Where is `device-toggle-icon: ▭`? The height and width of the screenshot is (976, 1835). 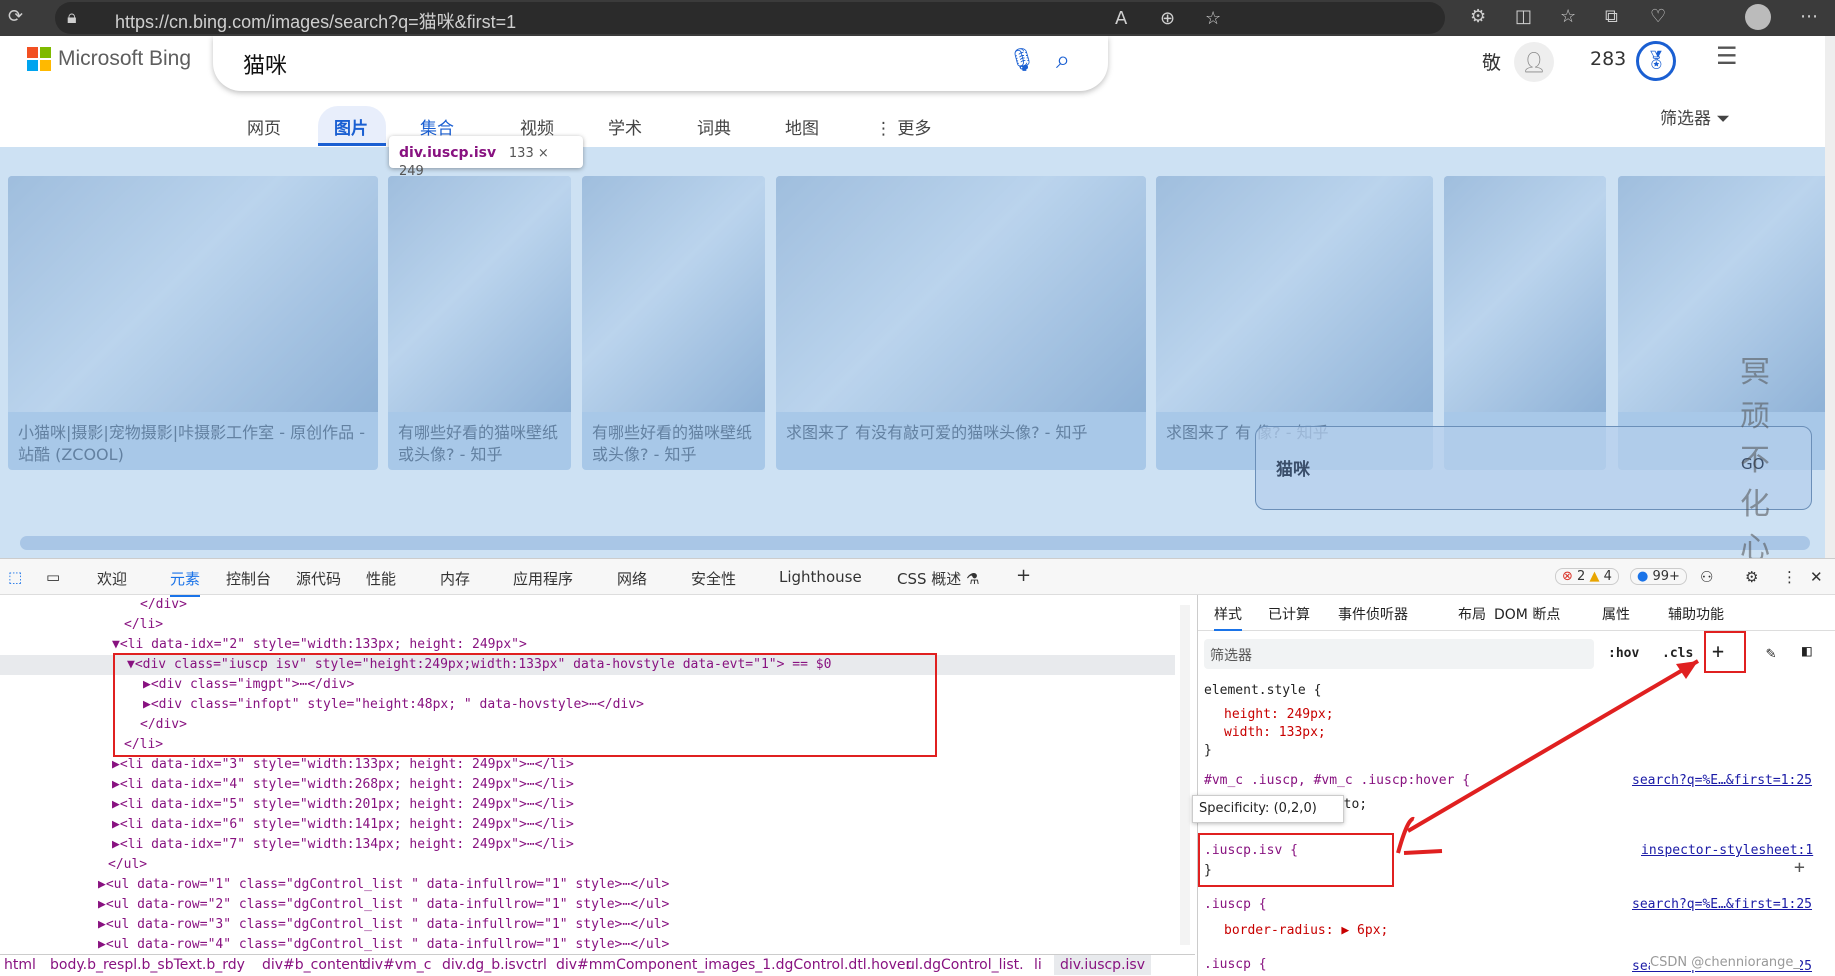 device-toggle-icon: ▭ is located at coordinates (53, 577).